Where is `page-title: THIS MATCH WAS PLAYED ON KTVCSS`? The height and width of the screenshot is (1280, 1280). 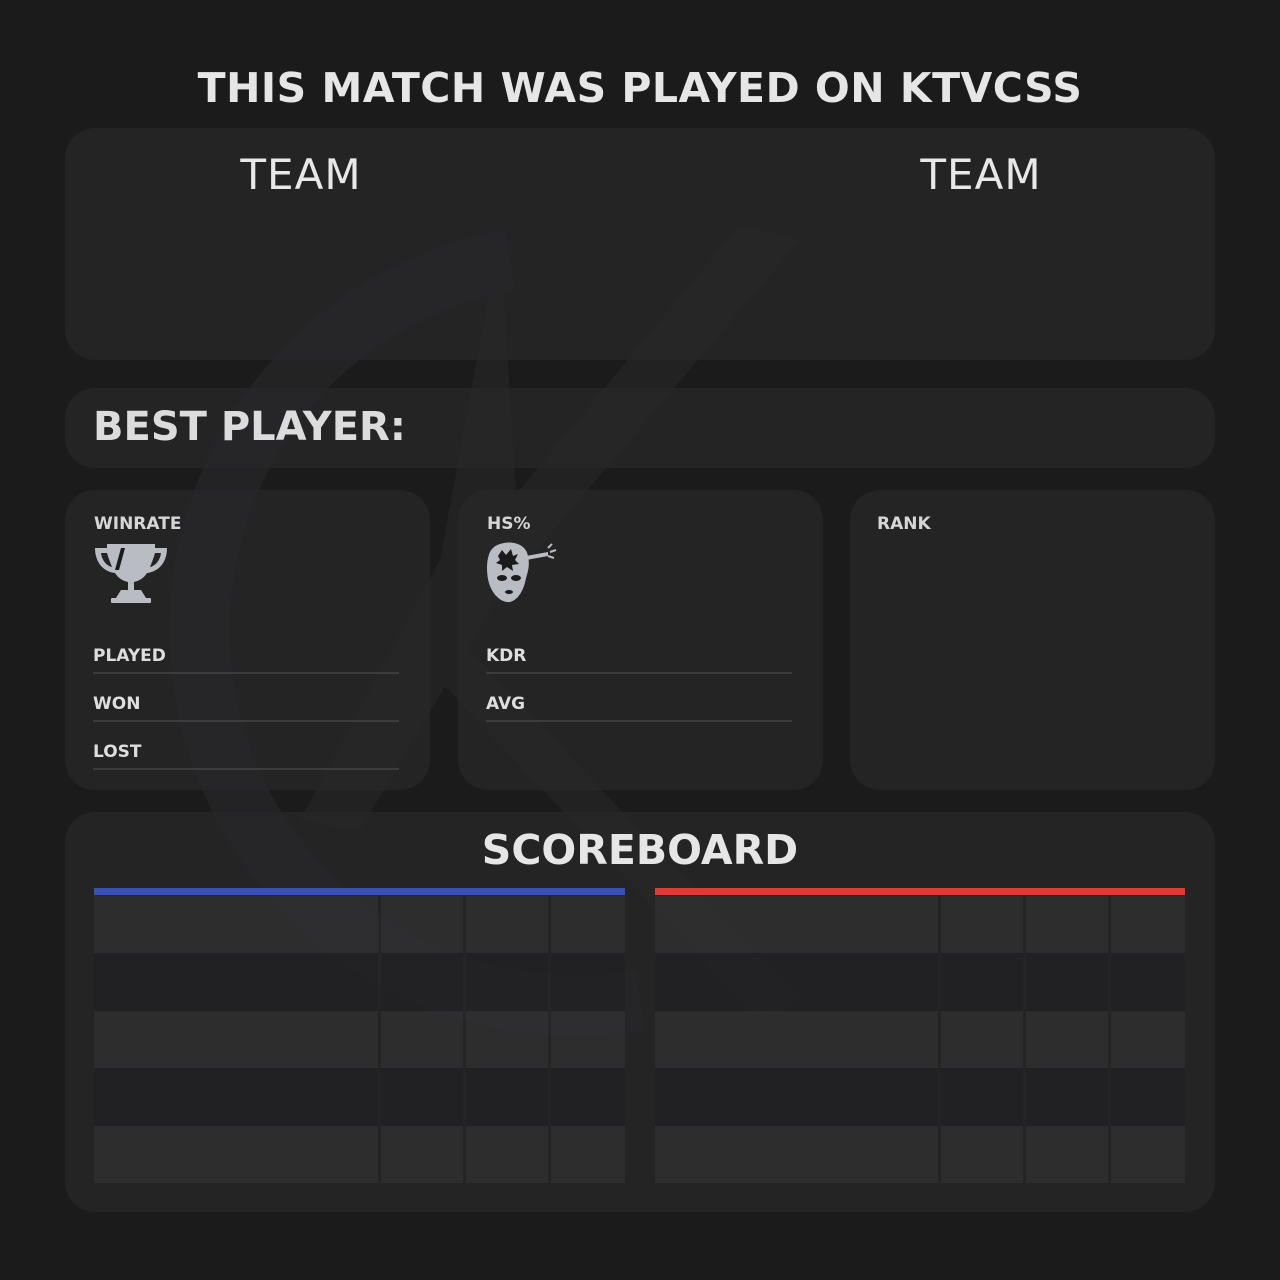 page-title: THIS MATCH WAS PLAYED ON KTVCSS is located at coordinates (640, 88).